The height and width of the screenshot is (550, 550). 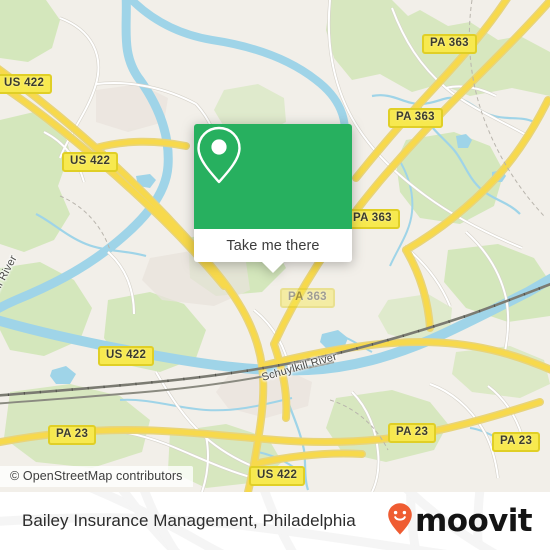 I want to click on road-shield-pa363-north: PA 363, so click(x=449, y=44).